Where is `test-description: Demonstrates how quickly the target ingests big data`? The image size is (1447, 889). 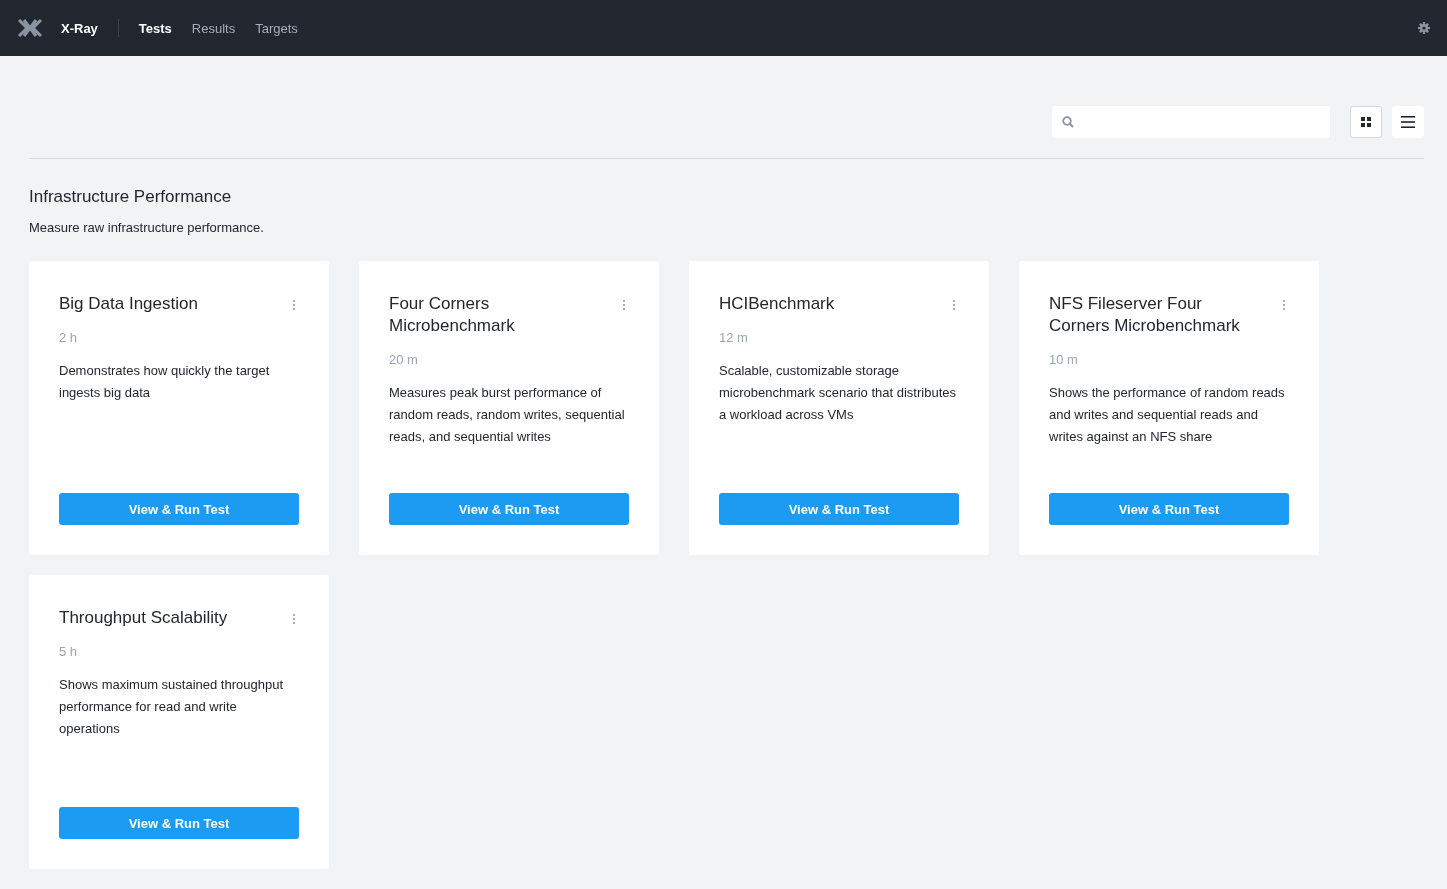 test-description: Demonstrates how quickly the target ingests big data is located at coordinates (165, 382).